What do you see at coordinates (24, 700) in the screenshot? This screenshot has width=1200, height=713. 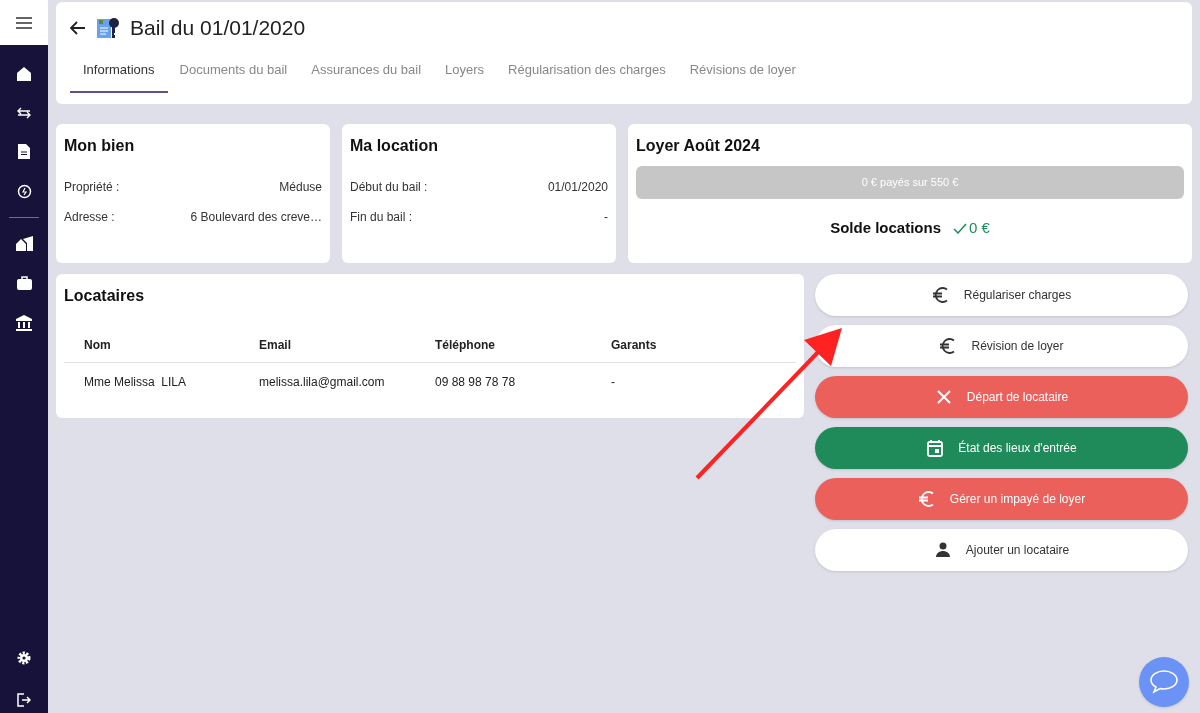 I see `logout-icon` at bounding box center [24, 700].